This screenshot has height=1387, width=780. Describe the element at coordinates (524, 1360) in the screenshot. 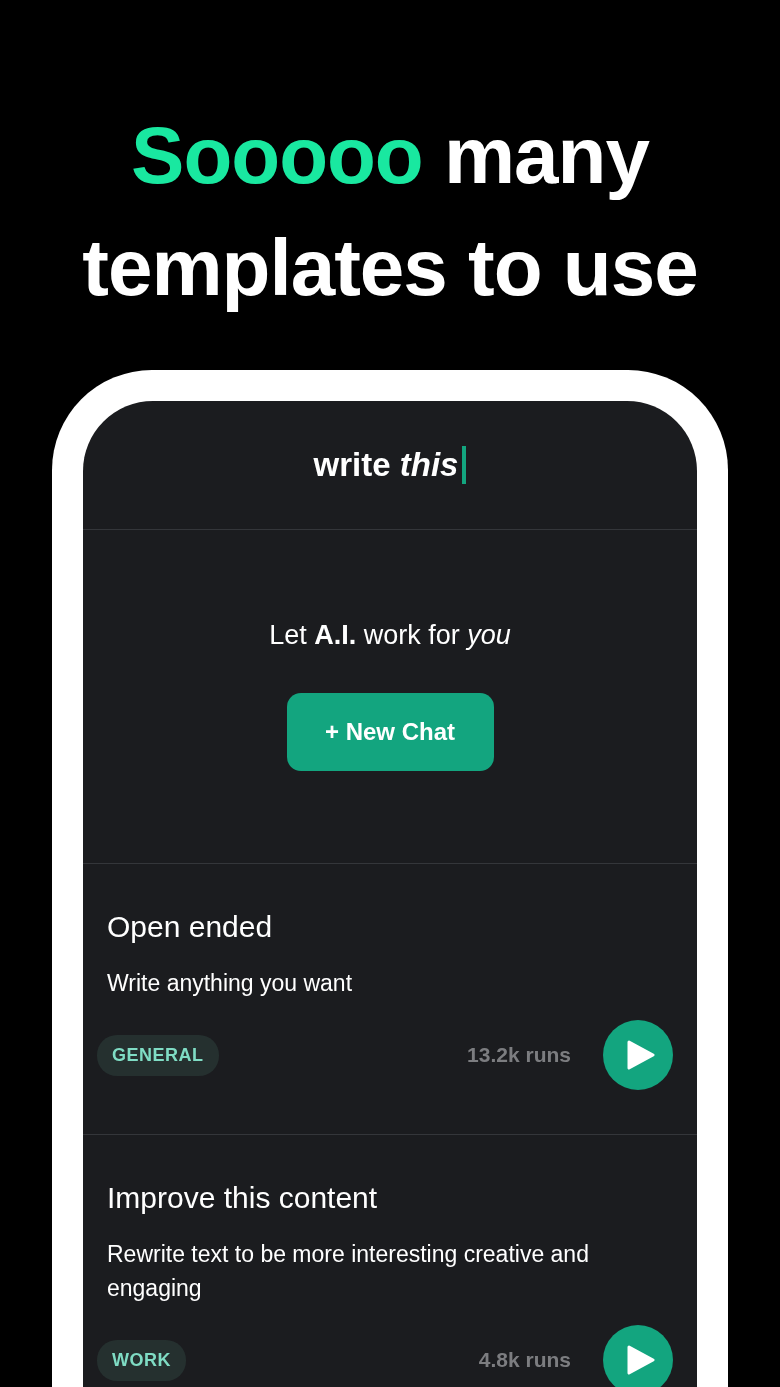

I see `run-count: 4.8k runs` at that location.